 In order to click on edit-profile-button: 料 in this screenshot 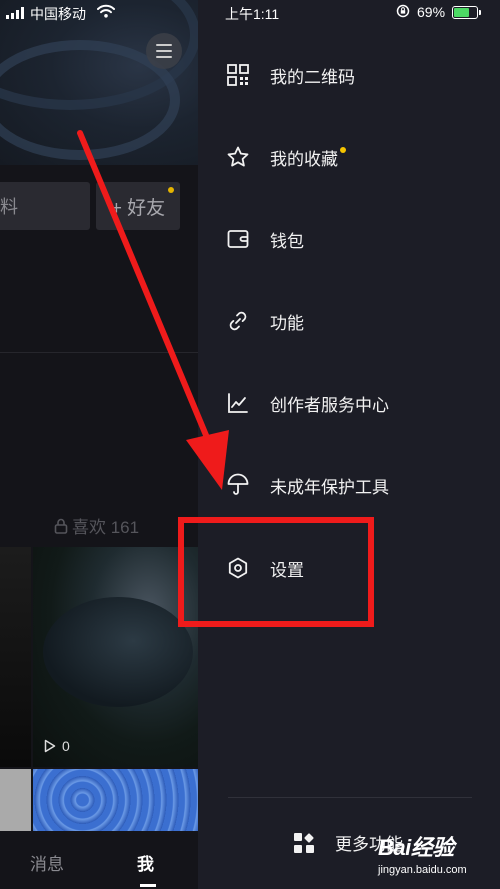, I will do `click(45, 206)`.